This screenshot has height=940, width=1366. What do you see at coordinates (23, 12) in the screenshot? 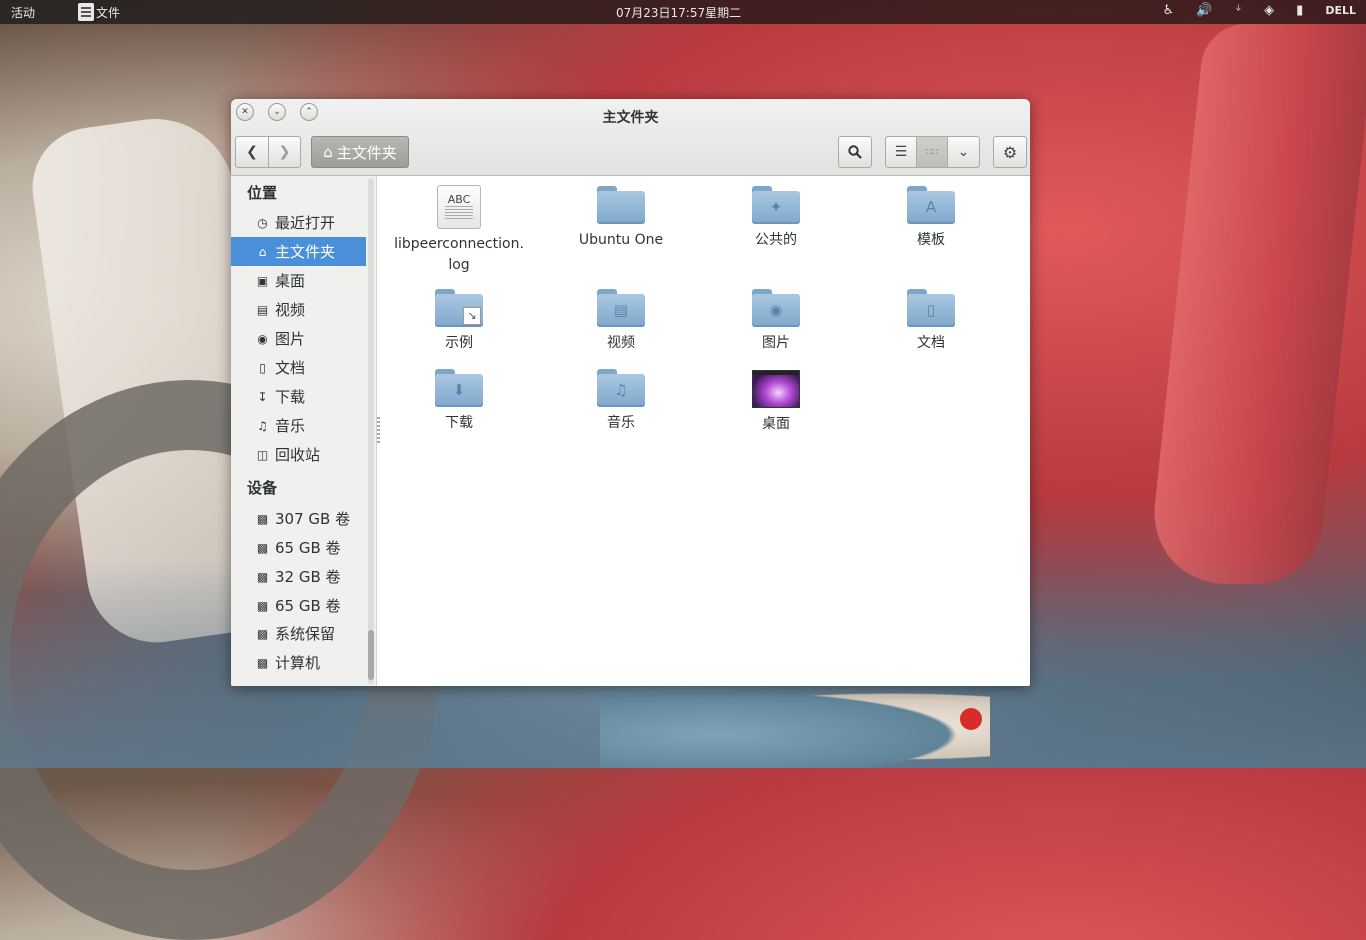
I see `activities-button: 活动` at bounding box center [23, 12].